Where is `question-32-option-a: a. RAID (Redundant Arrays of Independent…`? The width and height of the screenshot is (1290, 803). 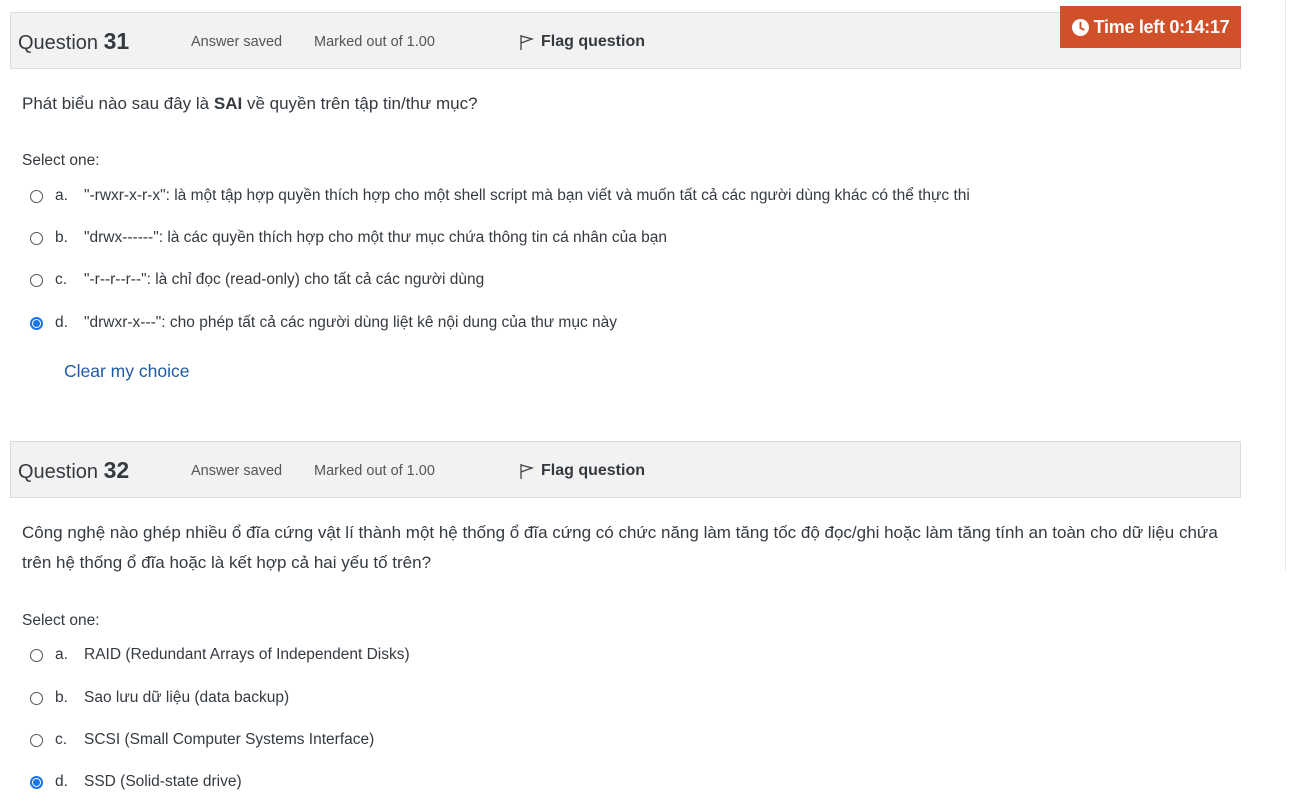 question-32-option-a: a. RAID (Redundant Arrays of Independent… is located at coordinates (220, 655).